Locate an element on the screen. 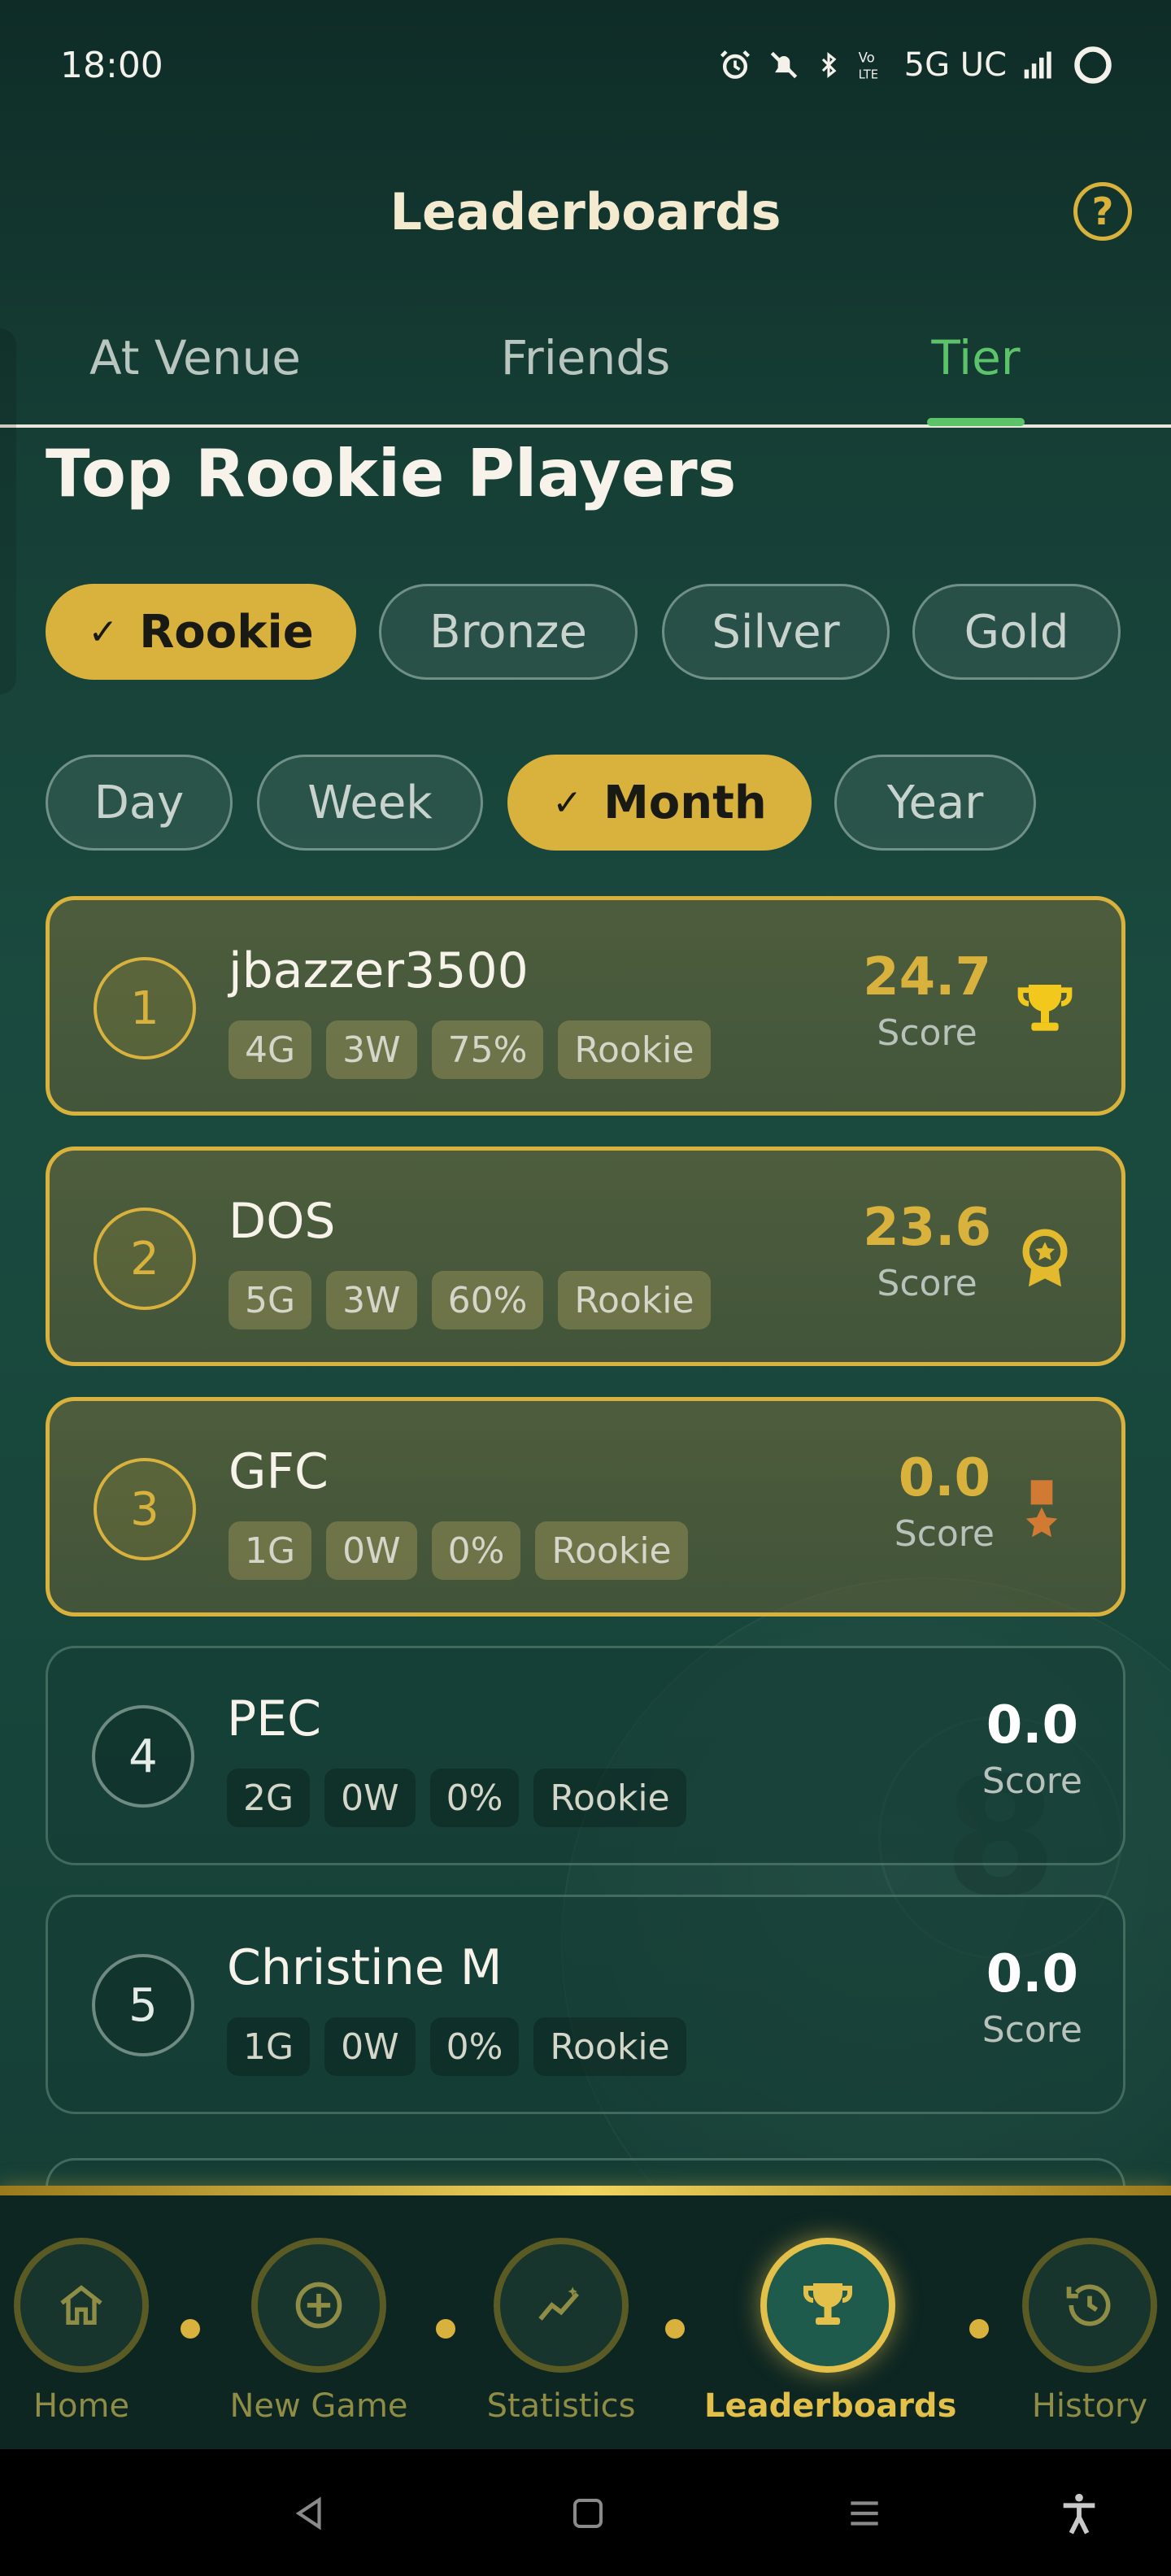 The width and height of the screenshot is (1171, 2576). section-title: Top Rookie Players is located at coordinates (392, 474).